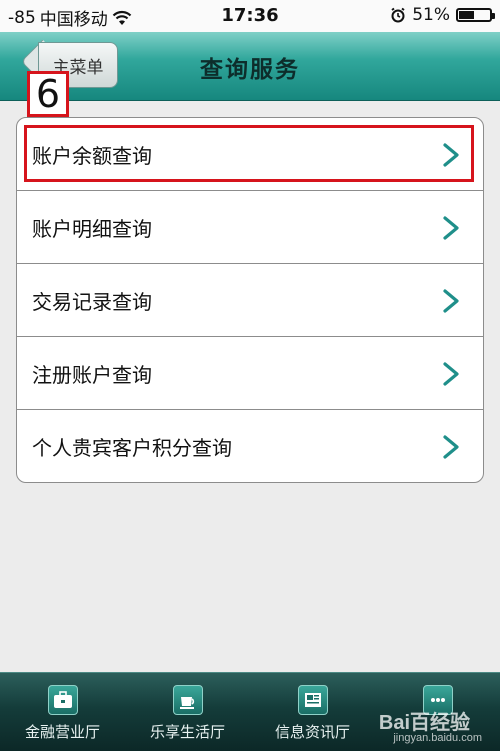  Describe the element at coordinates (63, 700) in the screenshot. I see `briefcase-icon` at that location.